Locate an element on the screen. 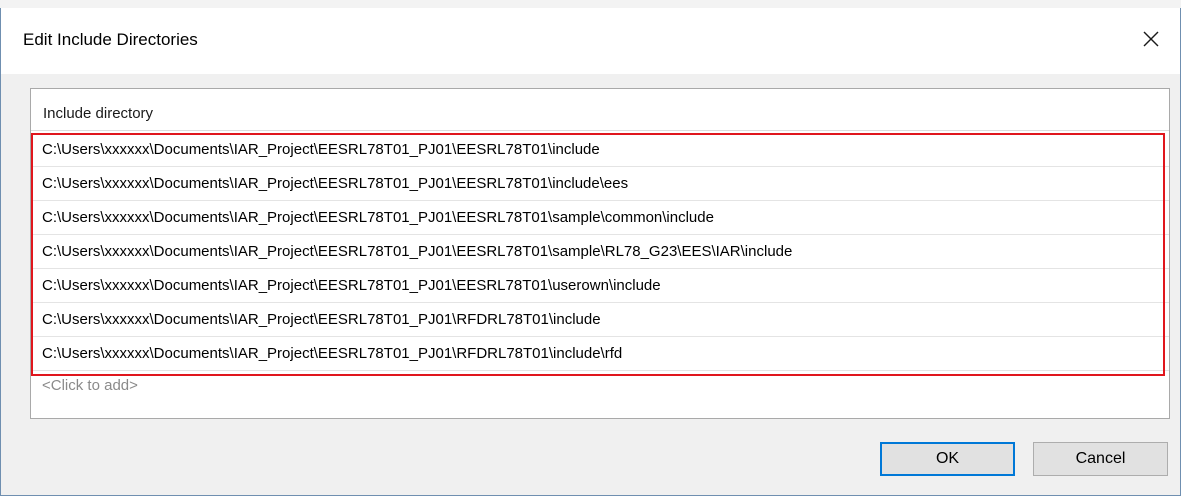 Image resolution: width=1181 pixels, height=496 pixels. click-to-add-row: <Click to add> is located at coordinates (600, 386).